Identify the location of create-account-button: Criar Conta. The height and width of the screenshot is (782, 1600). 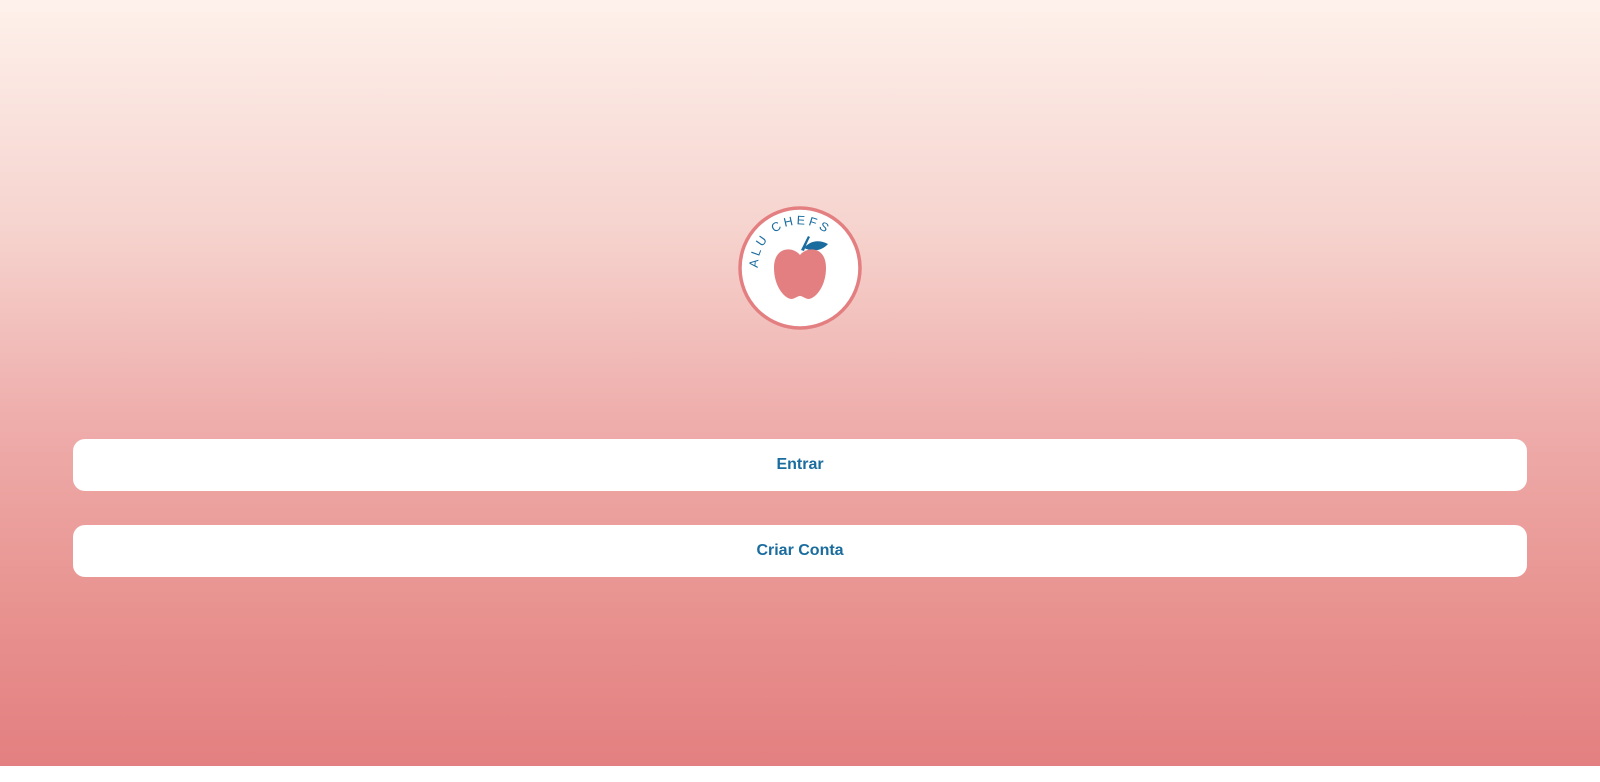
(800, 551).